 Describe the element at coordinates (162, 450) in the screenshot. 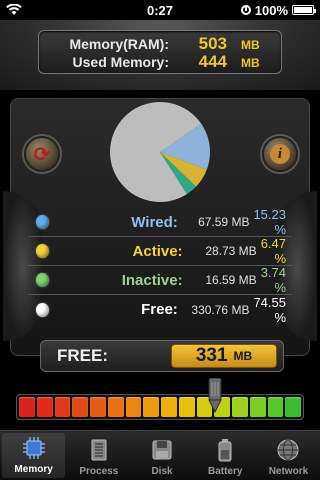

I see `disk-icon` at that location.